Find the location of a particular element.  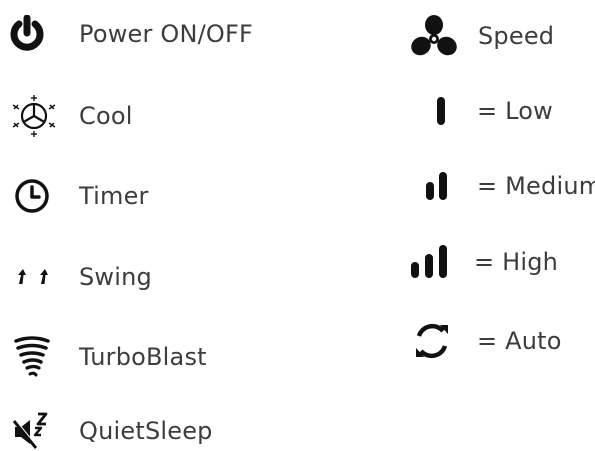

legend-item-speed-auto: = Auto is located at coordinates (487, 341).